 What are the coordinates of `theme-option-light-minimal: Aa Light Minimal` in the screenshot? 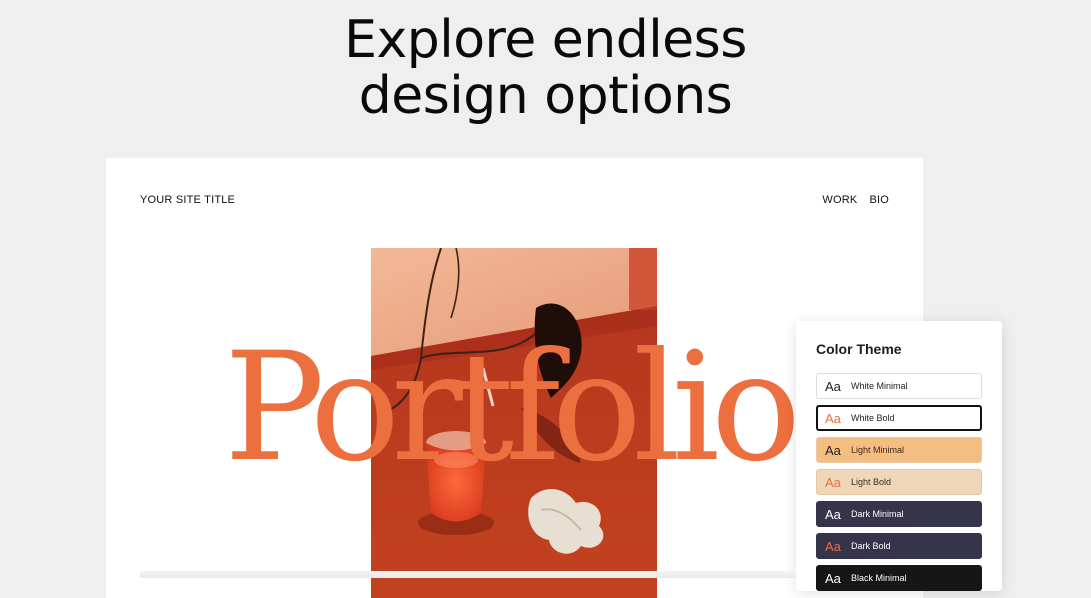 It's located at (899, 450).